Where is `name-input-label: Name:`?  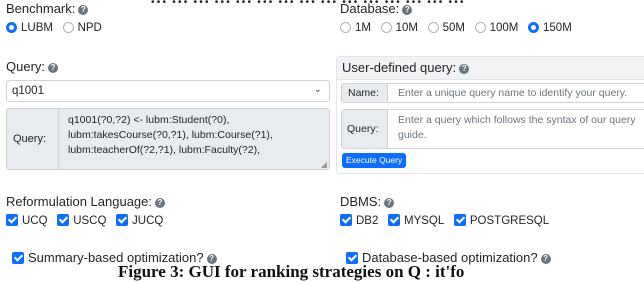 name-input-label: Name: is located at coordinates (365, 93).